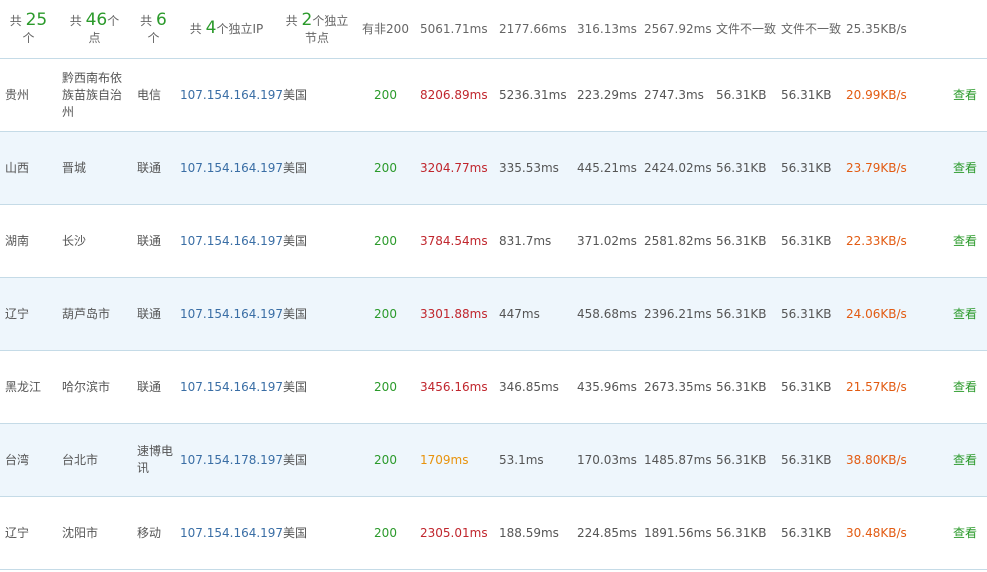  What do you see at coordinates (28, 387) in the screenshot?
I see `province-cell: 黑龙江` at bounding box center [28, 387].